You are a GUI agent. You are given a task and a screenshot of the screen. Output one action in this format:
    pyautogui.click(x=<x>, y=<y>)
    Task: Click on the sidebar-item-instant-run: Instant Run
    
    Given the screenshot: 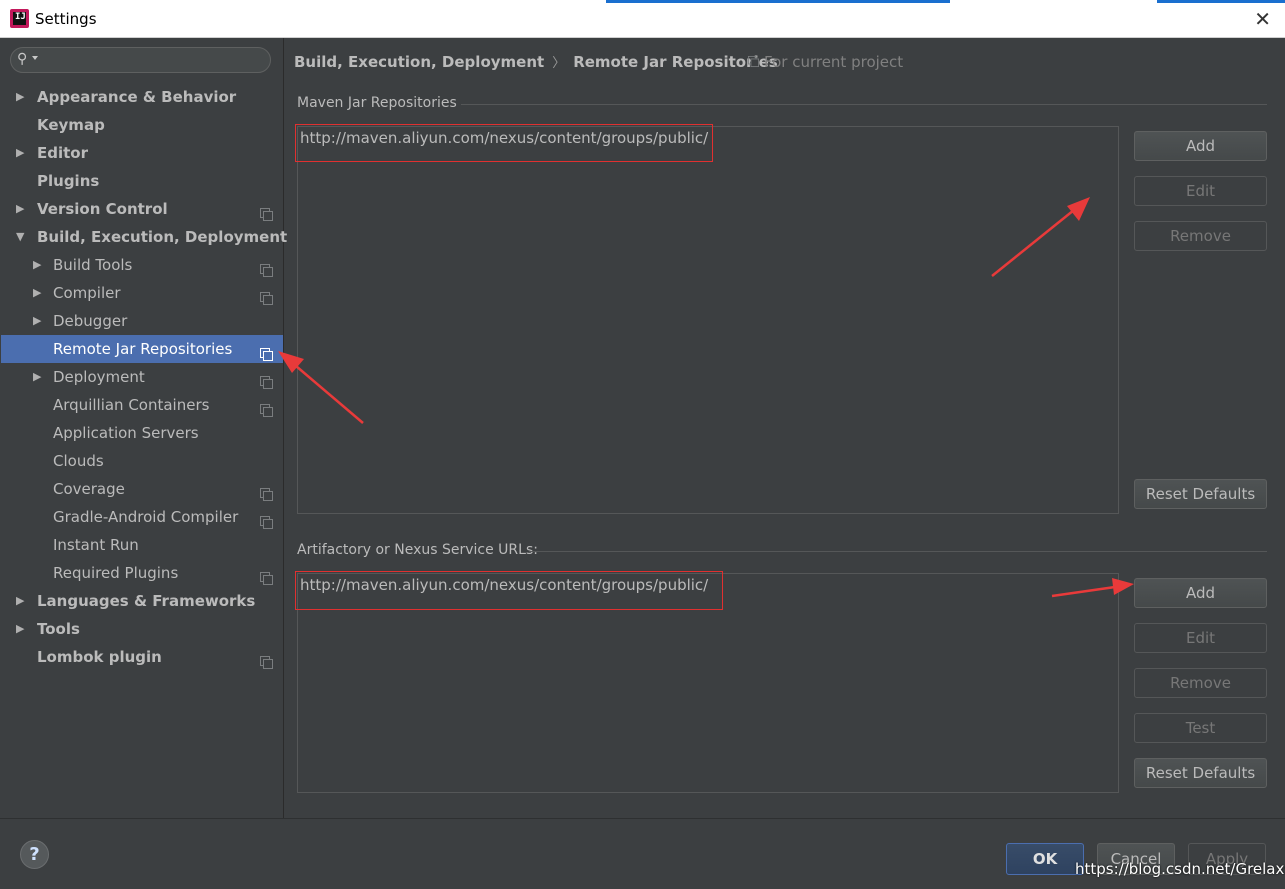 What is the action you would take?
    pyautogui.click(x=142, y=545)
    